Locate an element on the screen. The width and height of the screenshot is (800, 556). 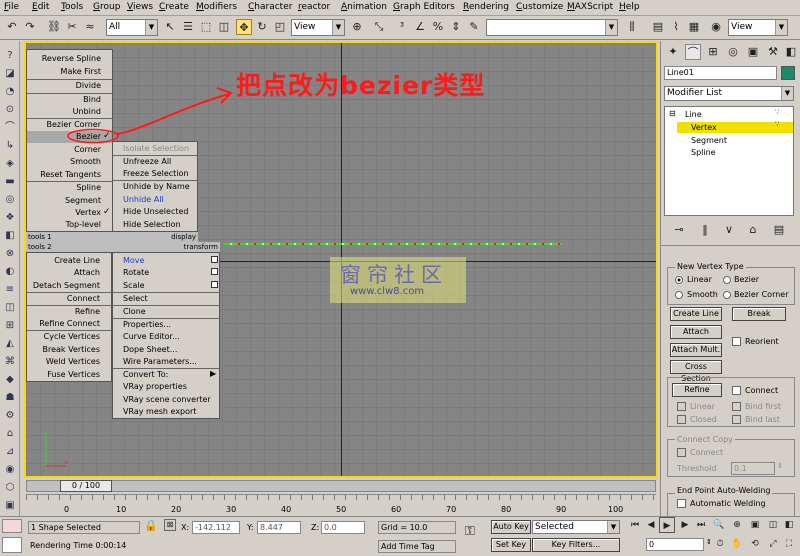
menu-modifiers: Modifiers is located at coordinates (216, 7).